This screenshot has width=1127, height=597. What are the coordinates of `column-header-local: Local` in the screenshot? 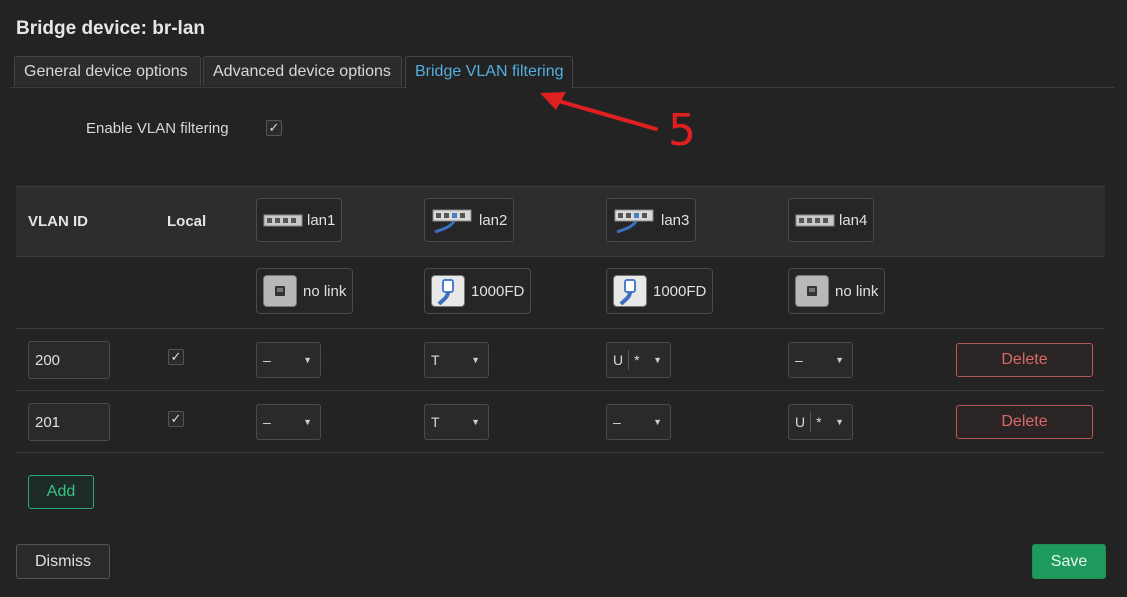 It's located at (187, 221).